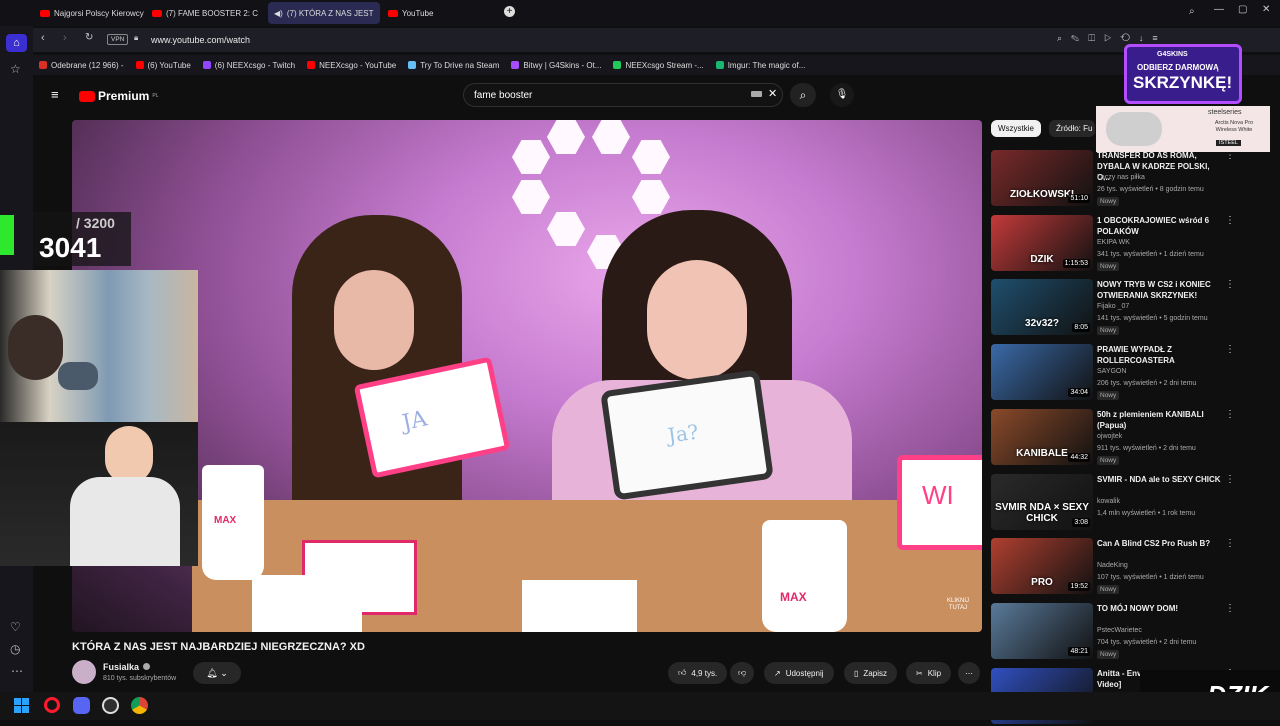 This screenshot has width=1280, height=726. I want to click on voice-search-icon: 🎙︎, so click(842, 95).